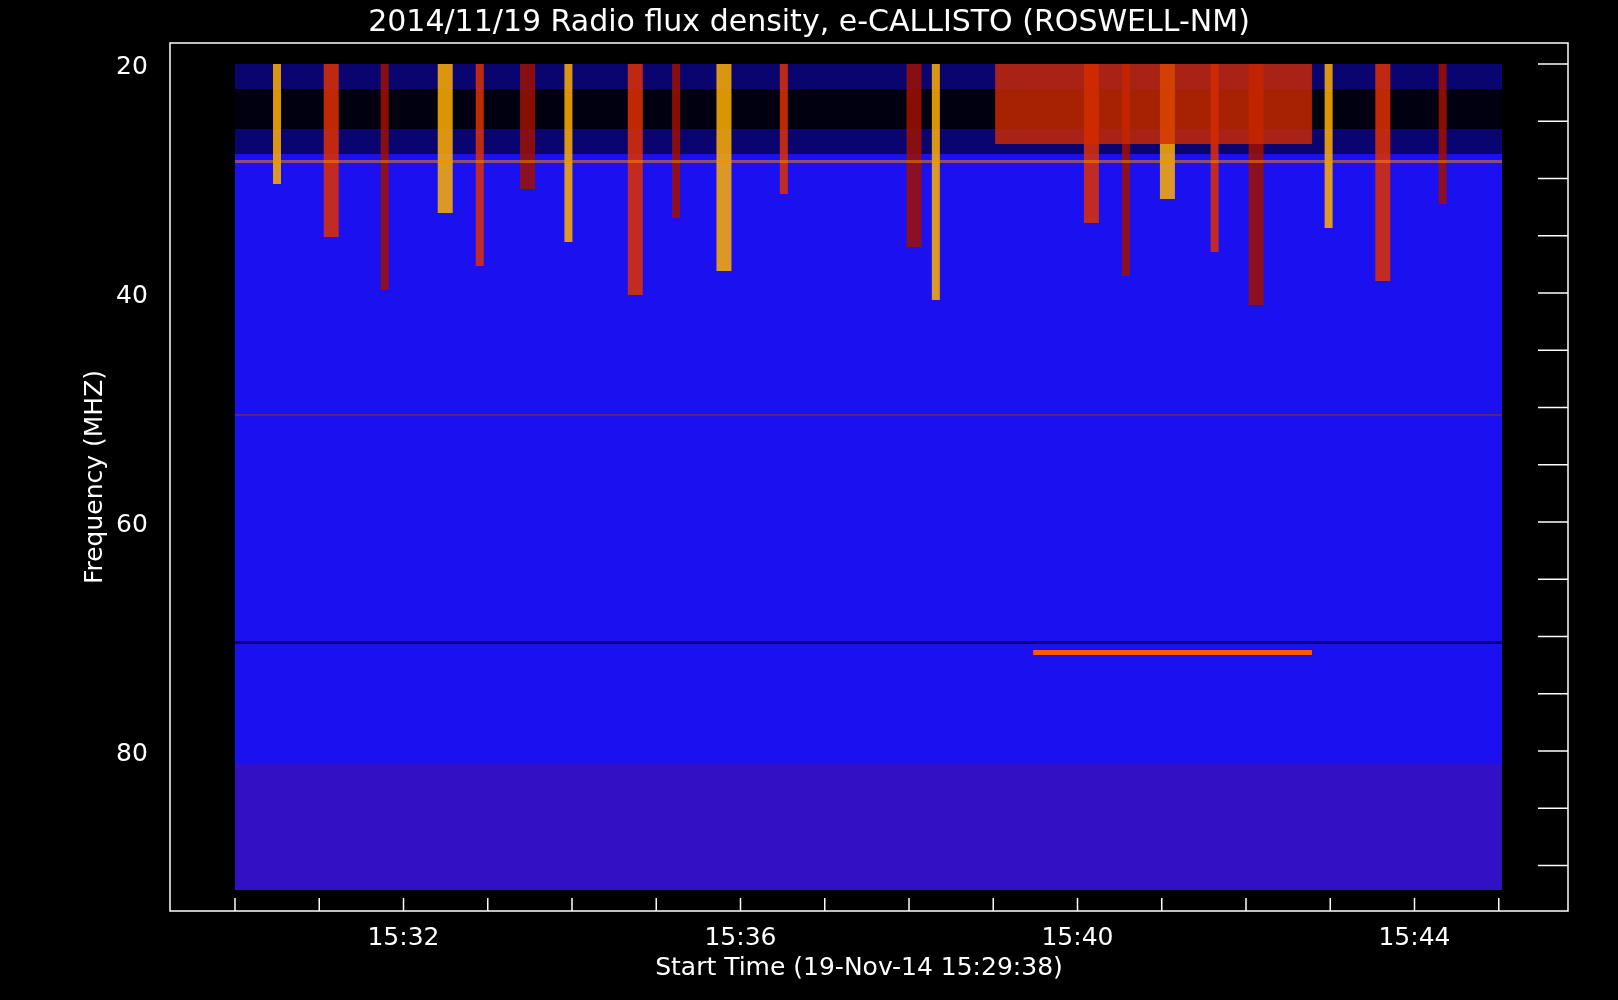  Describe the element at coordinates (93, 477) in the screenshot. I see `y-axis-label: Frequency (MHZ)` at that location.